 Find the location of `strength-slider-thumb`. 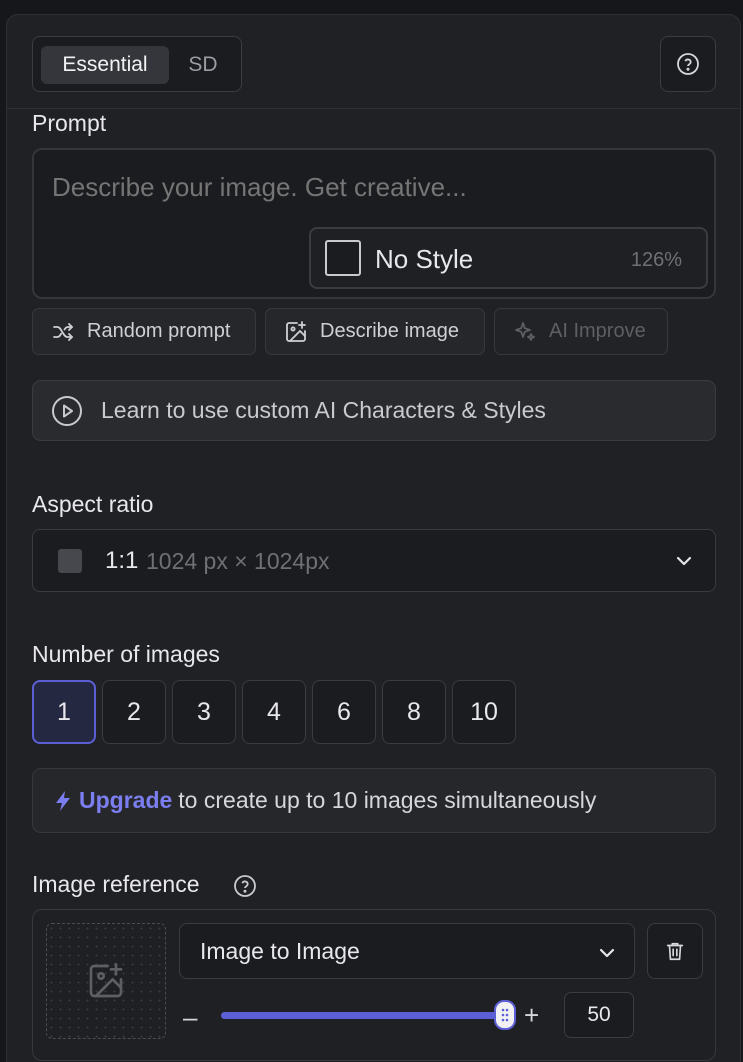

strength-slider-thumb is located at coordinates (505, 1015).